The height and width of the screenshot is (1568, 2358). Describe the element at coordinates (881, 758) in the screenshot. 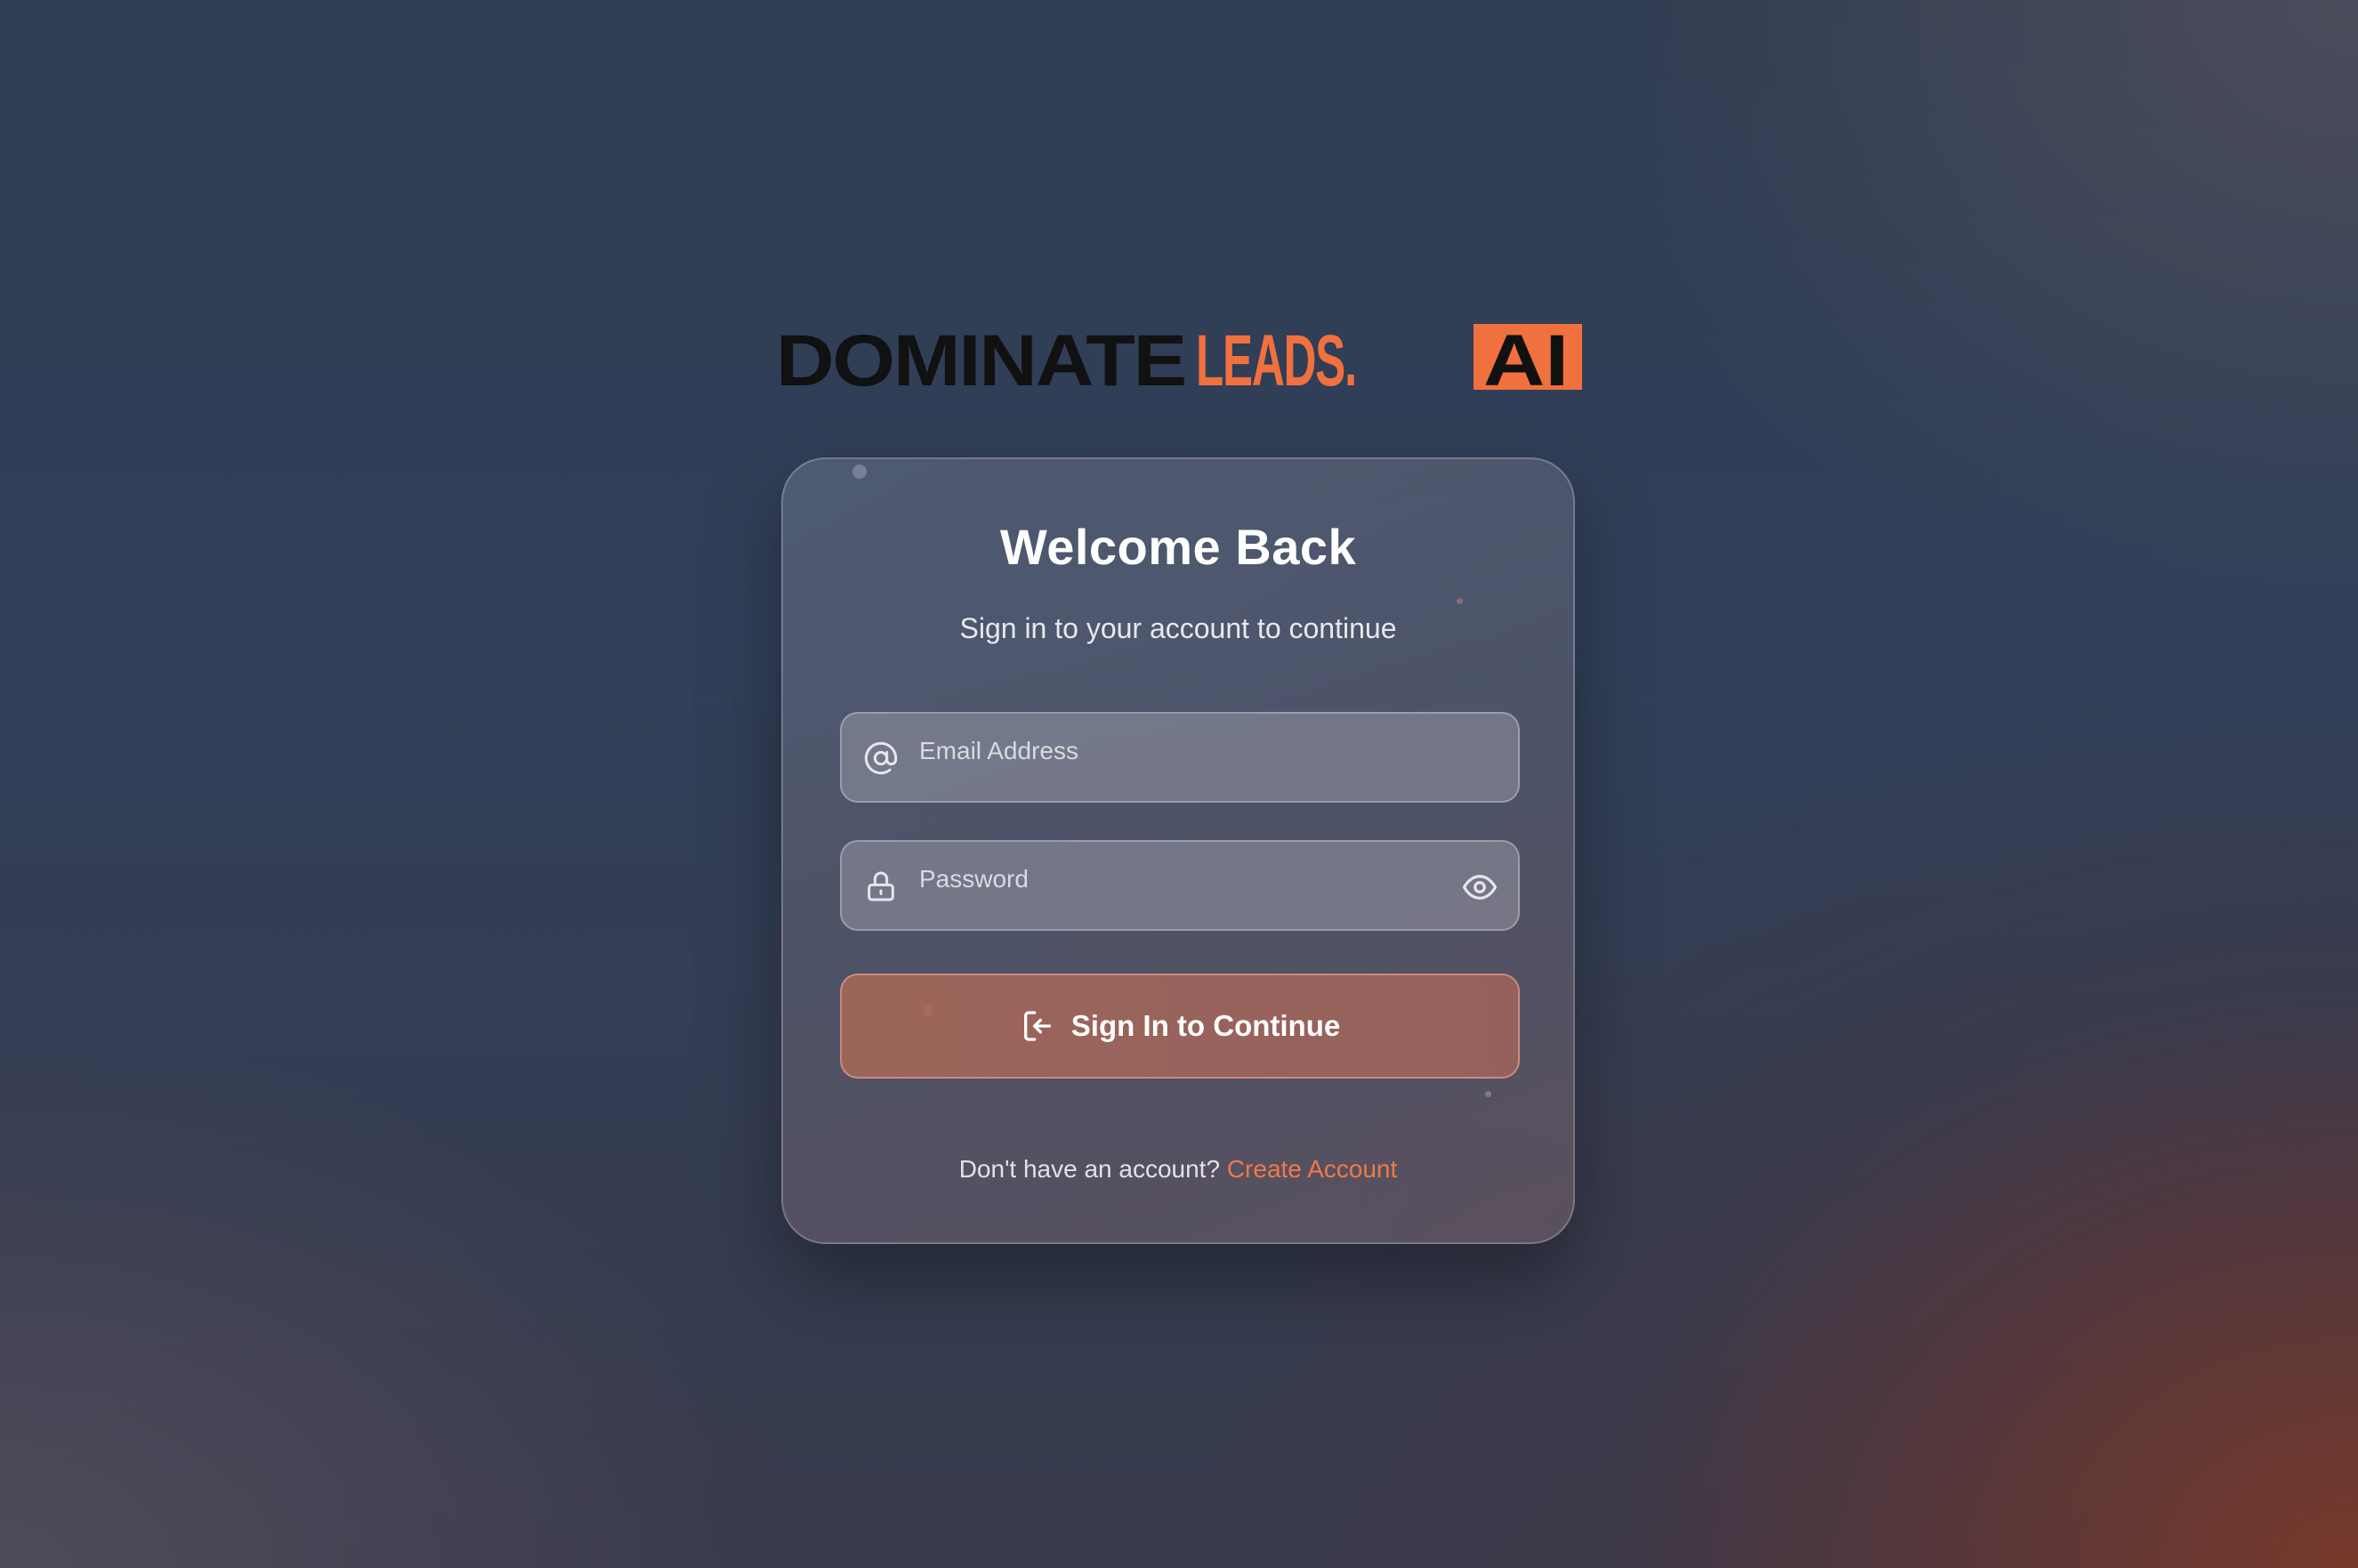

I see `at-sign-icon` at that location.